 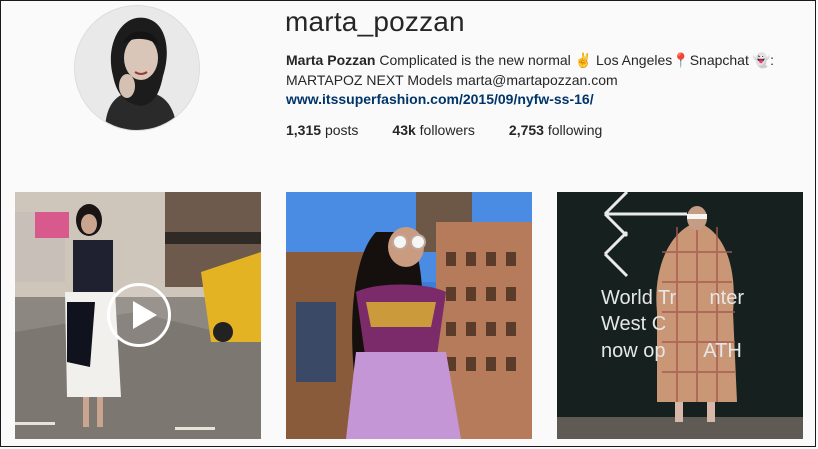 I want to click on profile-full-name: Marta Pozzan, so click(x=331, y=60).